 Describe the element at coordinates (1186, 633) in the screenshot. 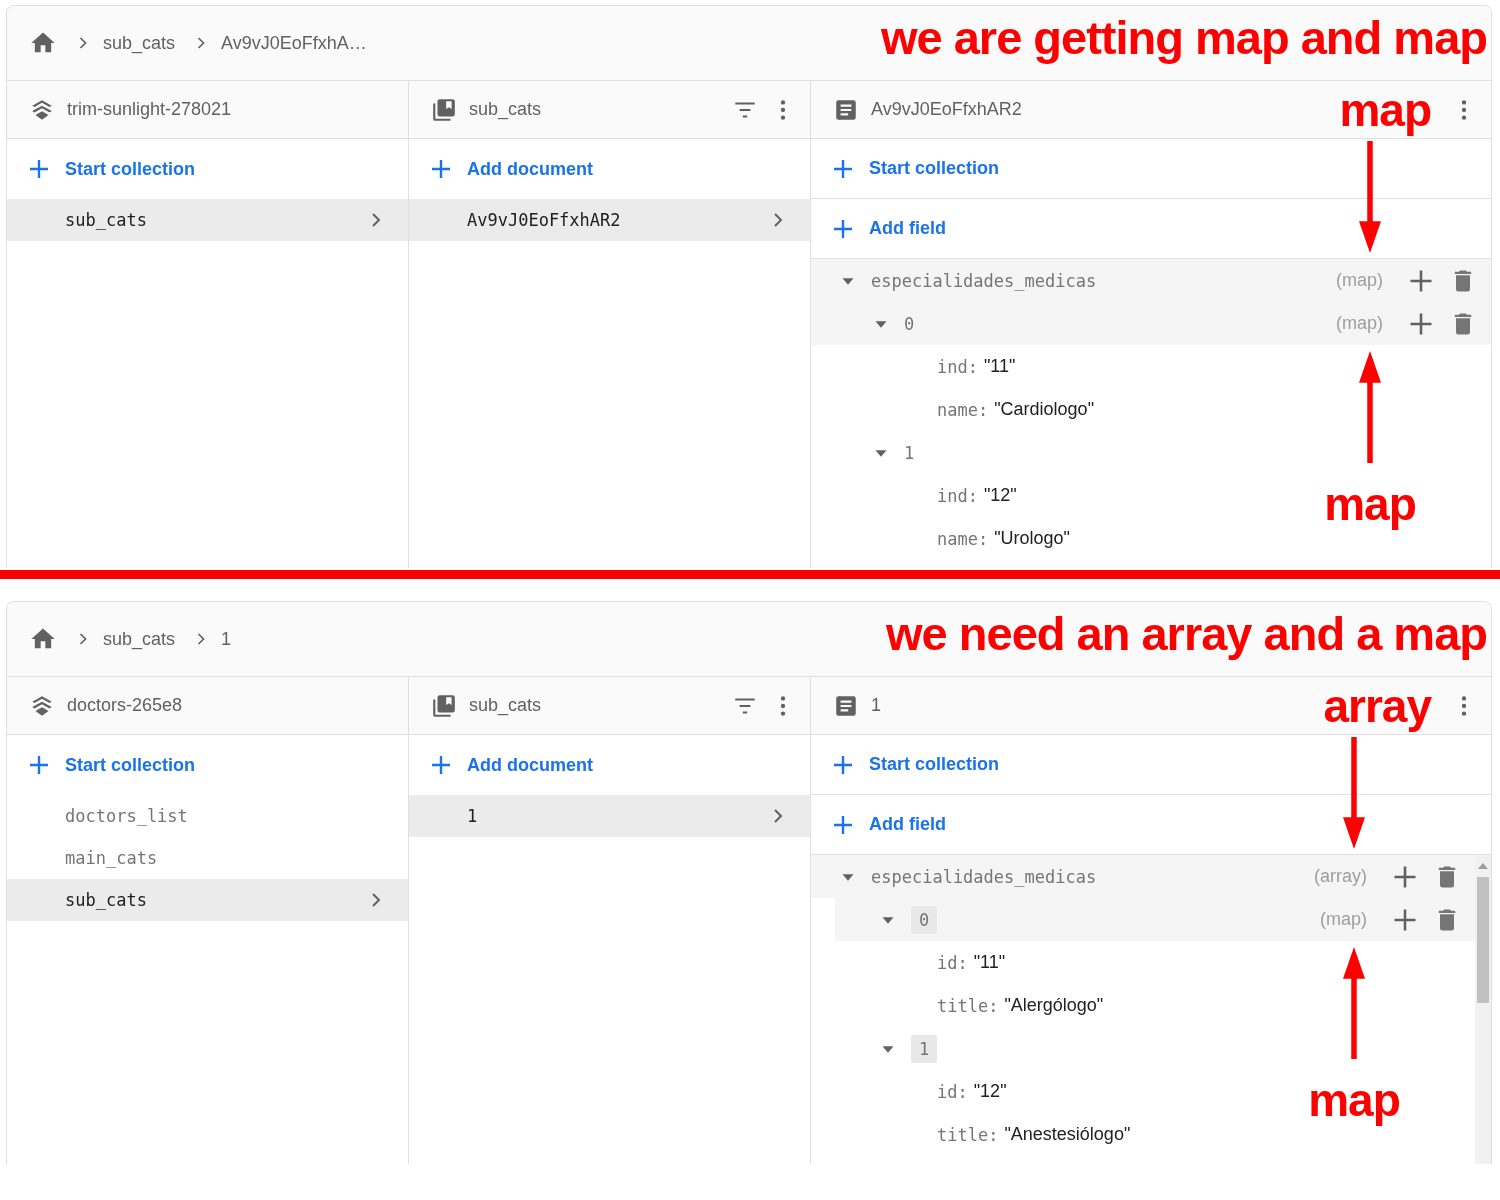

I see `annotation-heading: we need an array and a map` at that location.